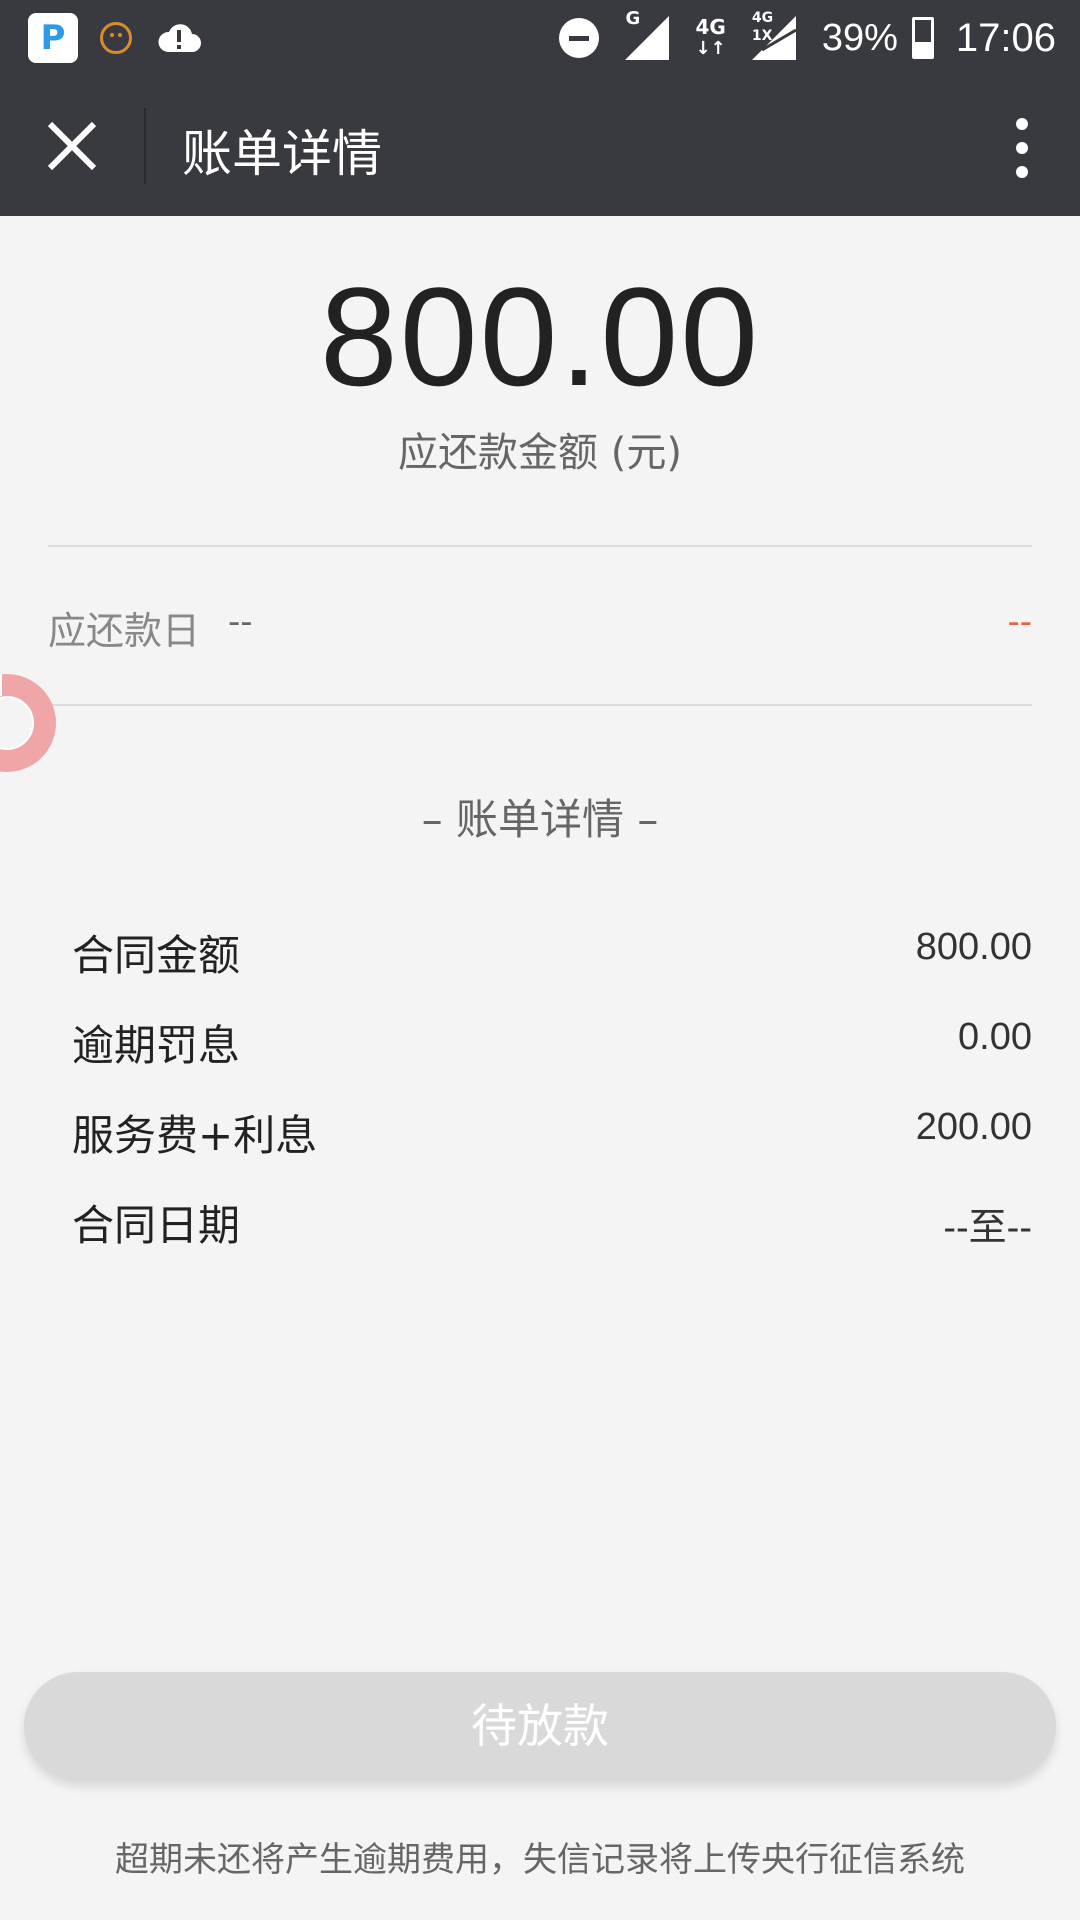 The image size is (1080, 1920). I want to click on app-icon: P, so click(53, 38).